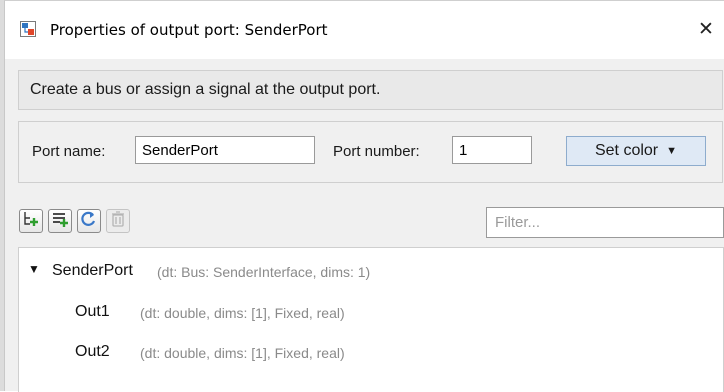 This screenshot has width=724, height=392. What do you see at coordinates (92, 311) in the screenshot?
I see `signal-name: Out1` at bounding box center [92, 311].